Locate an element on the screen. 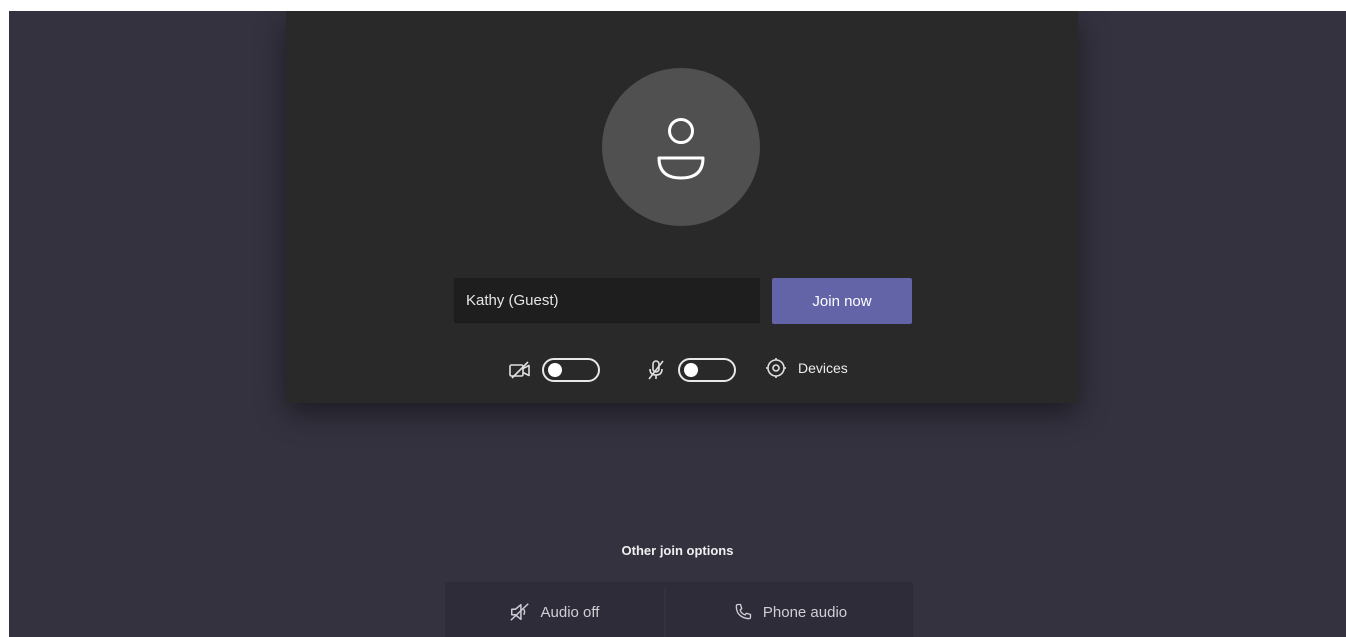  phone-audio-option: Phone audio is located at coordinates (790, 609).